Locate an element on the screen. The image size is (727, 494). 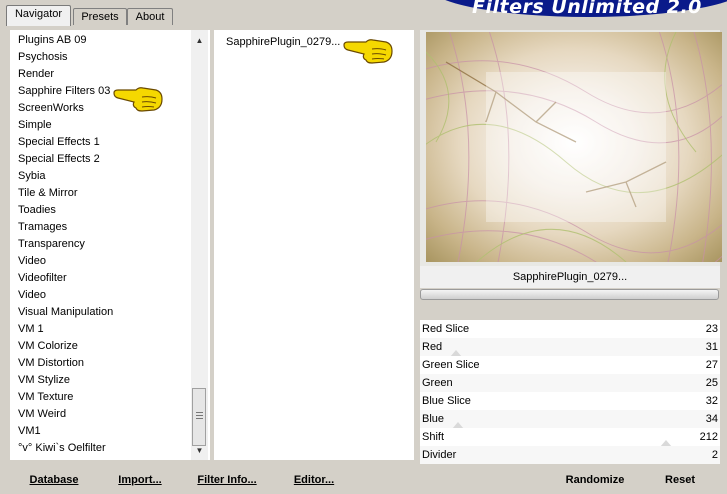
slider-value: 31 is located at coordinates (711, 347).